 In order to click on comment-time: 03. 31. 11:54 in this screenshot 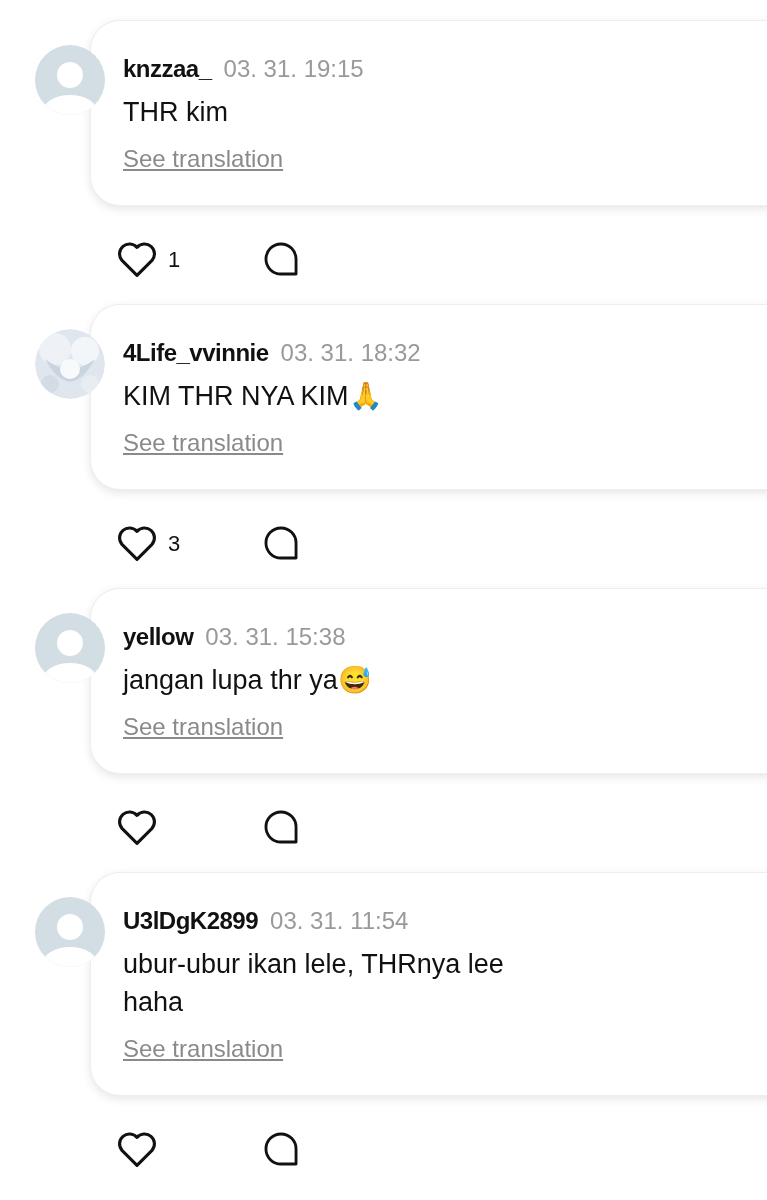, I will do `click(339, 921)`.